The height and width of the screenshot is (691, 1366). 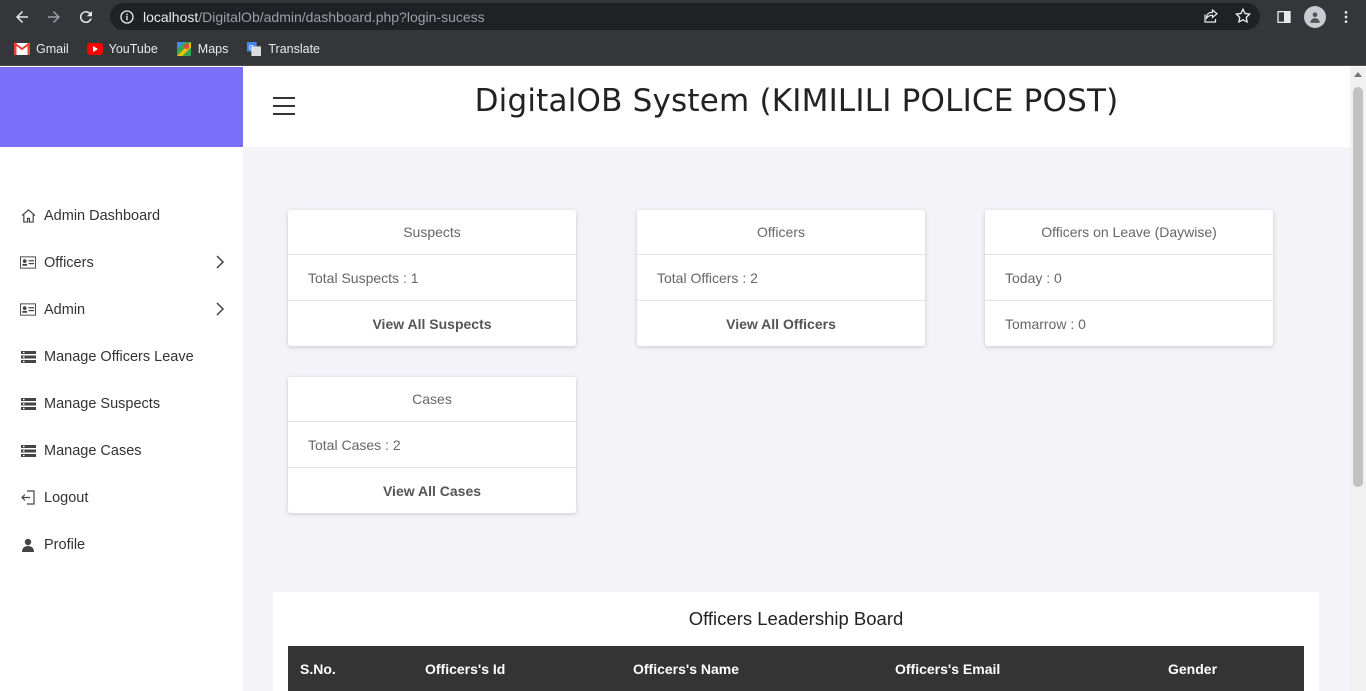 I want to click on leave-today: Today : 0, so click(x=1129, y=278).